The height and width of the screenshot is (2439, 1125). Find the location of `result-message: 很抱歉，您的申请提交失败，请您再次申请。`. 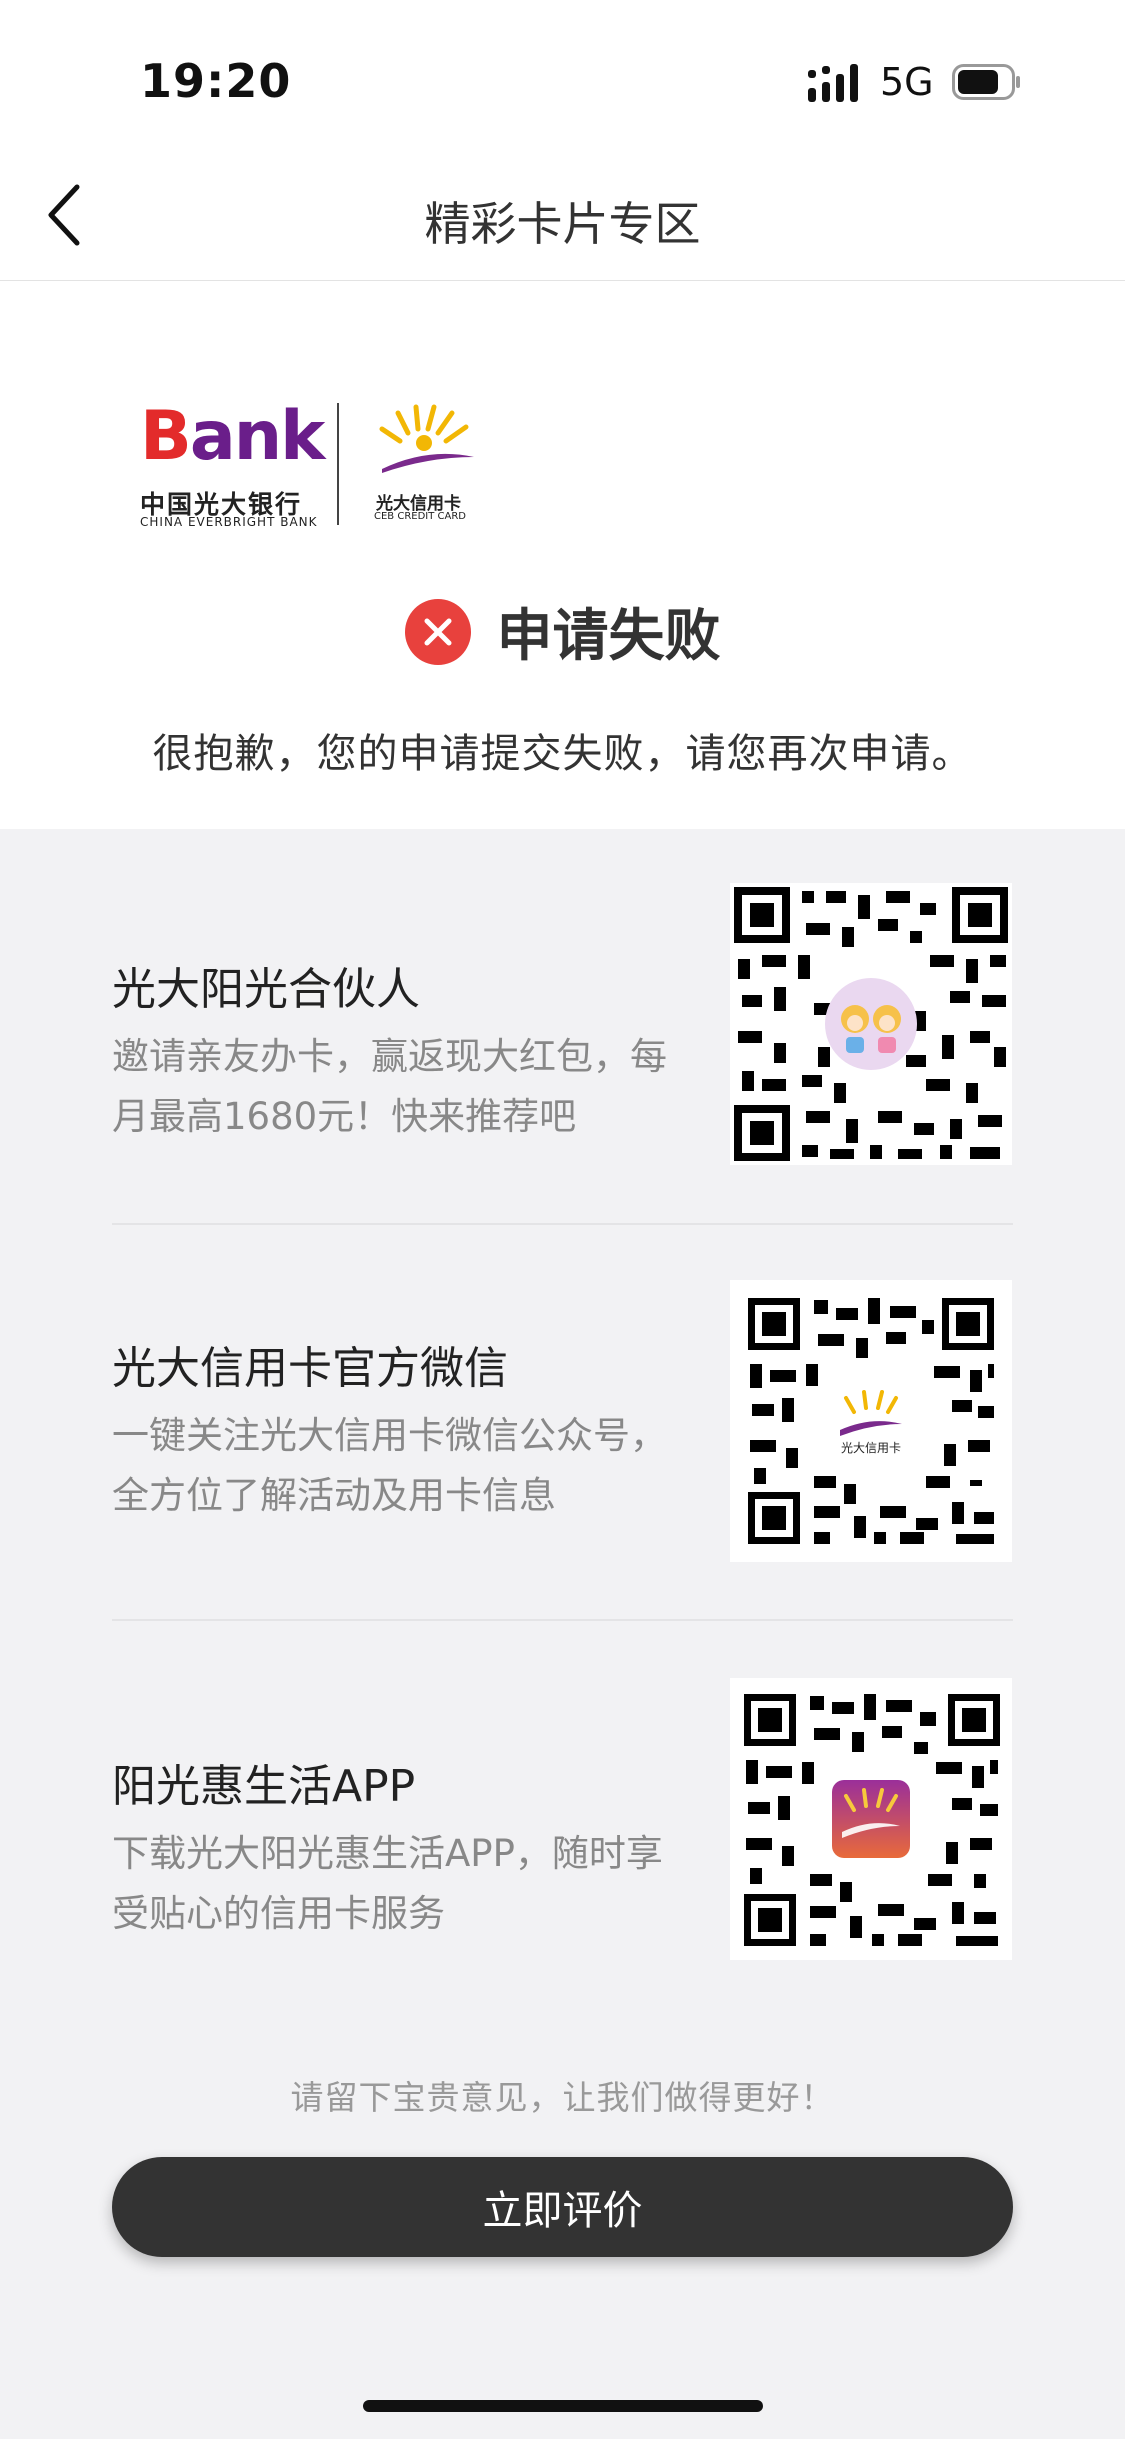

result-message: 很抱歉，您的申请提交失败，请您再次申请。 is located at coordinates (562, 754).